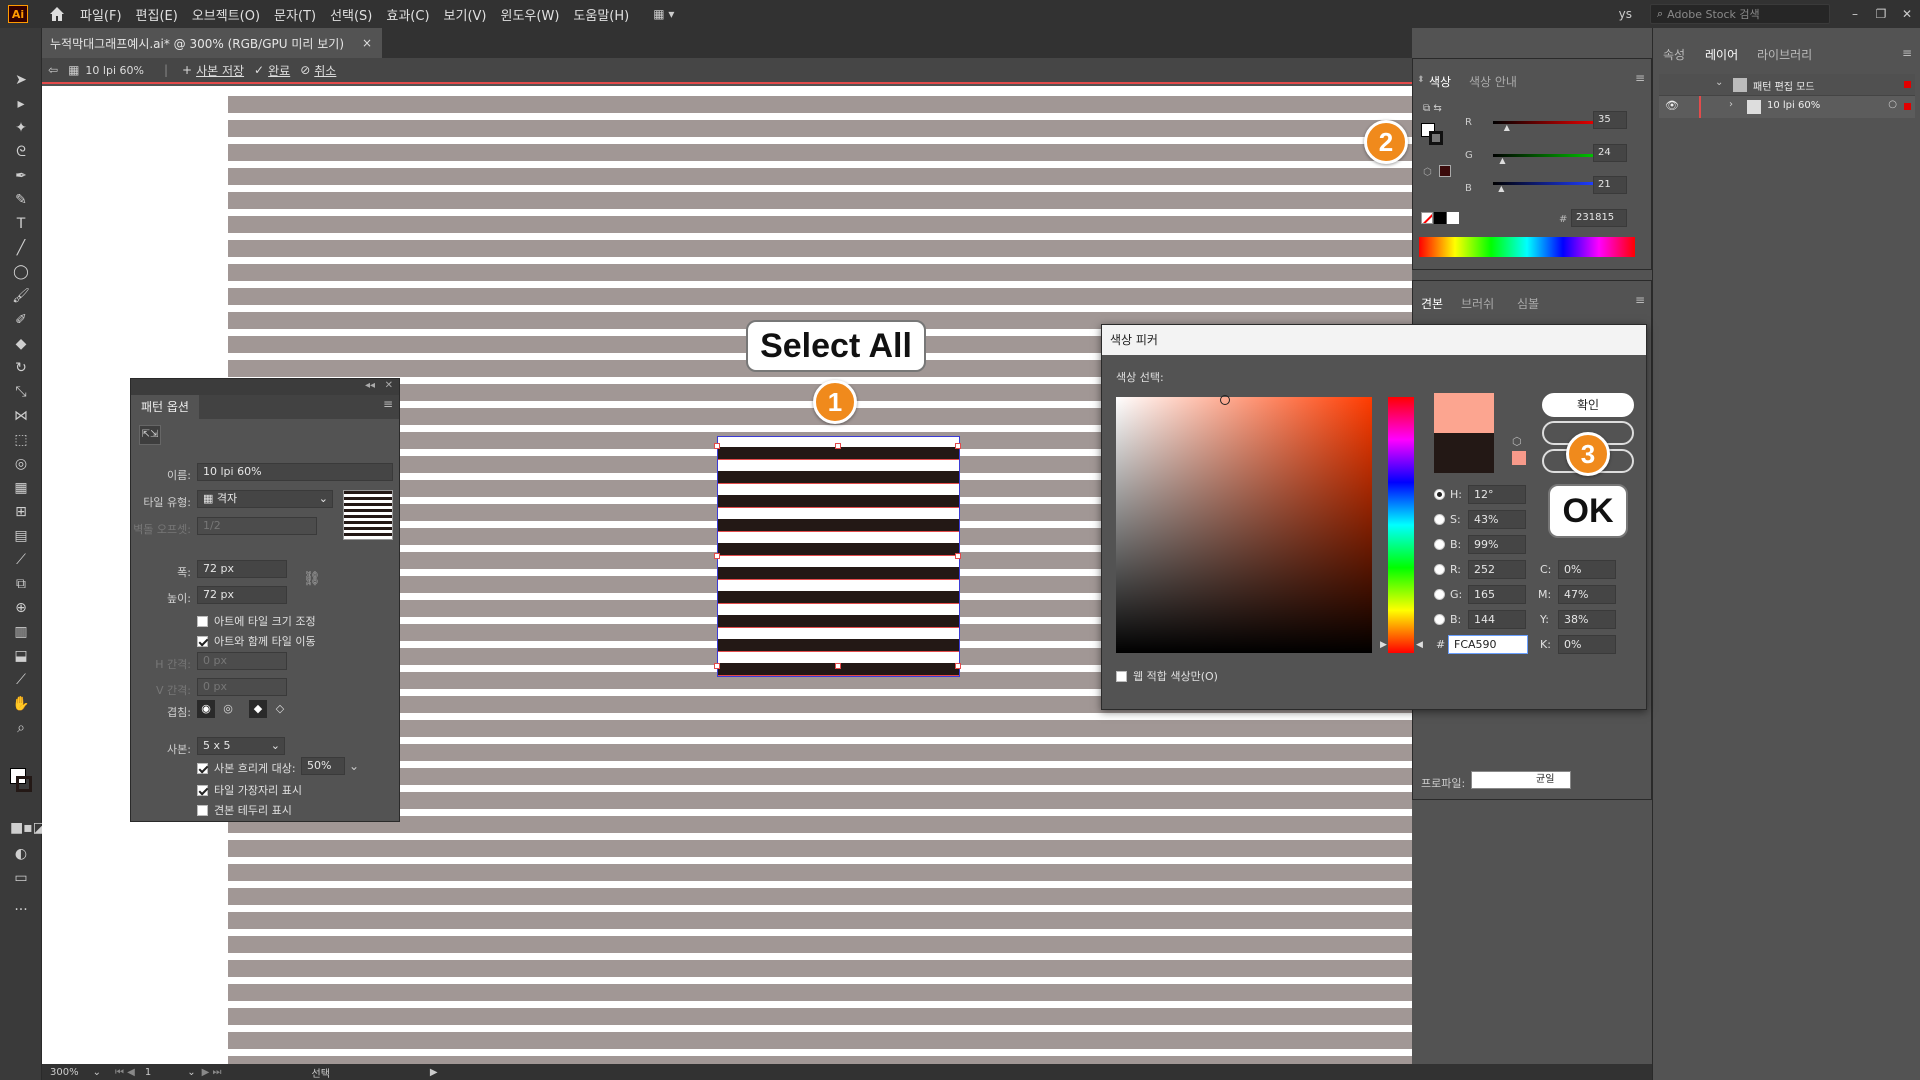 This screenshot has height=1080, width=1920. What do you see at coordinates (1419, 645) in the screenshot?
I see `hue-arrow-right: ◀` at bounding box center [1419, 645].